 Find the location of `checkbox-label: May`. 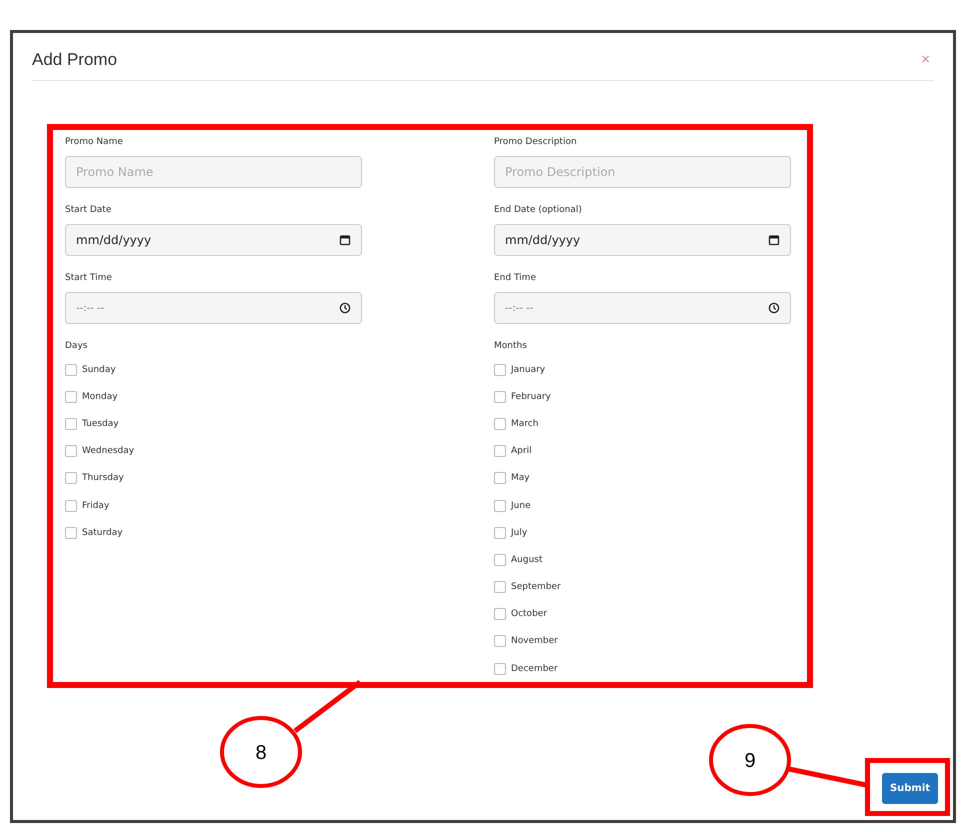

checkbox-label: May is located at coordinates (520, 478).